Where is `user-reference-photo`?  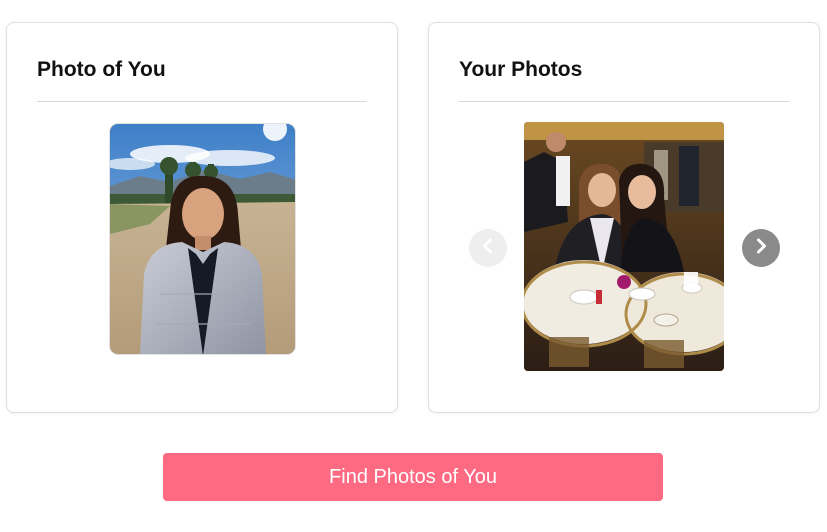 user-reference-photo is located at coordinates (202, 239).